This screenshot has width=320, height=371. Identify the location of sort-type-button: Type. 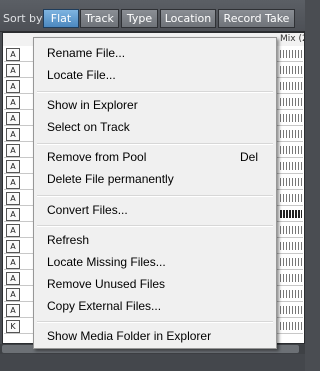
(139, 18).